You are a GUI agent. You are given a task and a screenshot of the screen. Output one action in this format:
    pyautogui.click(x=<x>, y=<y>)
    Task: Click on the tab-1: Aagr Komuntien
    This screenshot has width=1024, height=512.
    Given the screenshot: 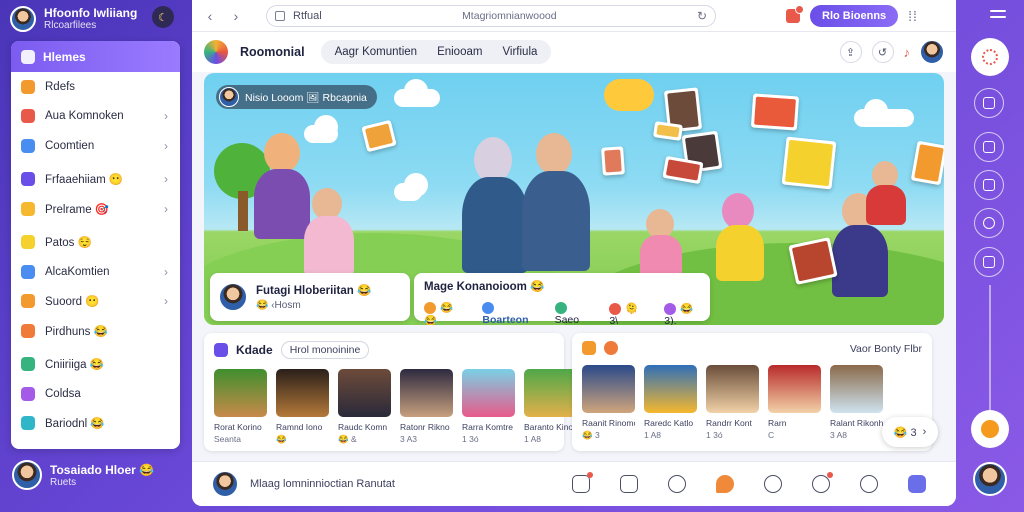 What is the action you would take?
    pyautogui.click(x=376, y=52)
    